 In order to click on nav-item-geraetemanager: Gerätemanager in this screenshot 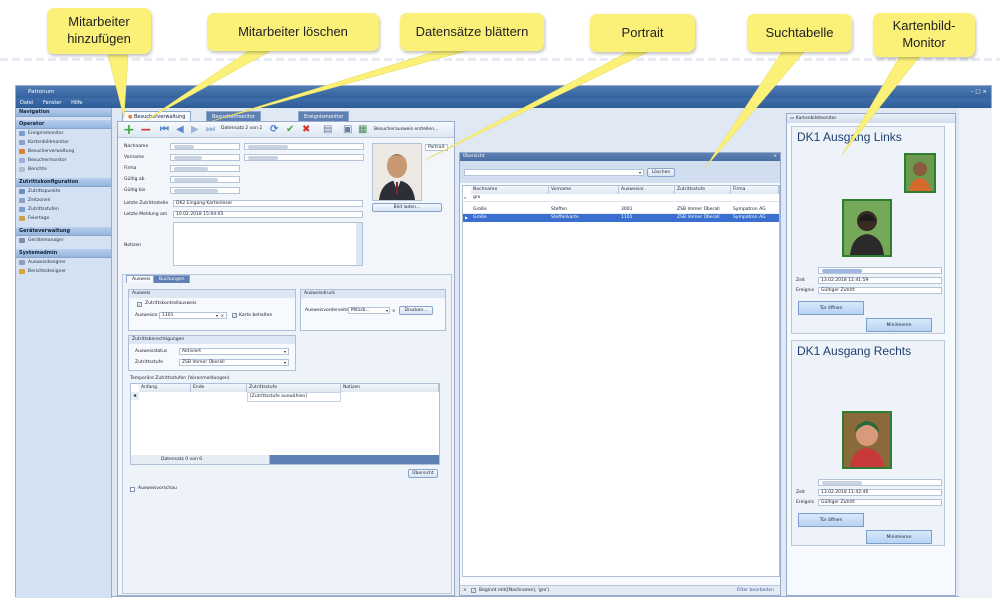, I will do `click(63, 240)`.